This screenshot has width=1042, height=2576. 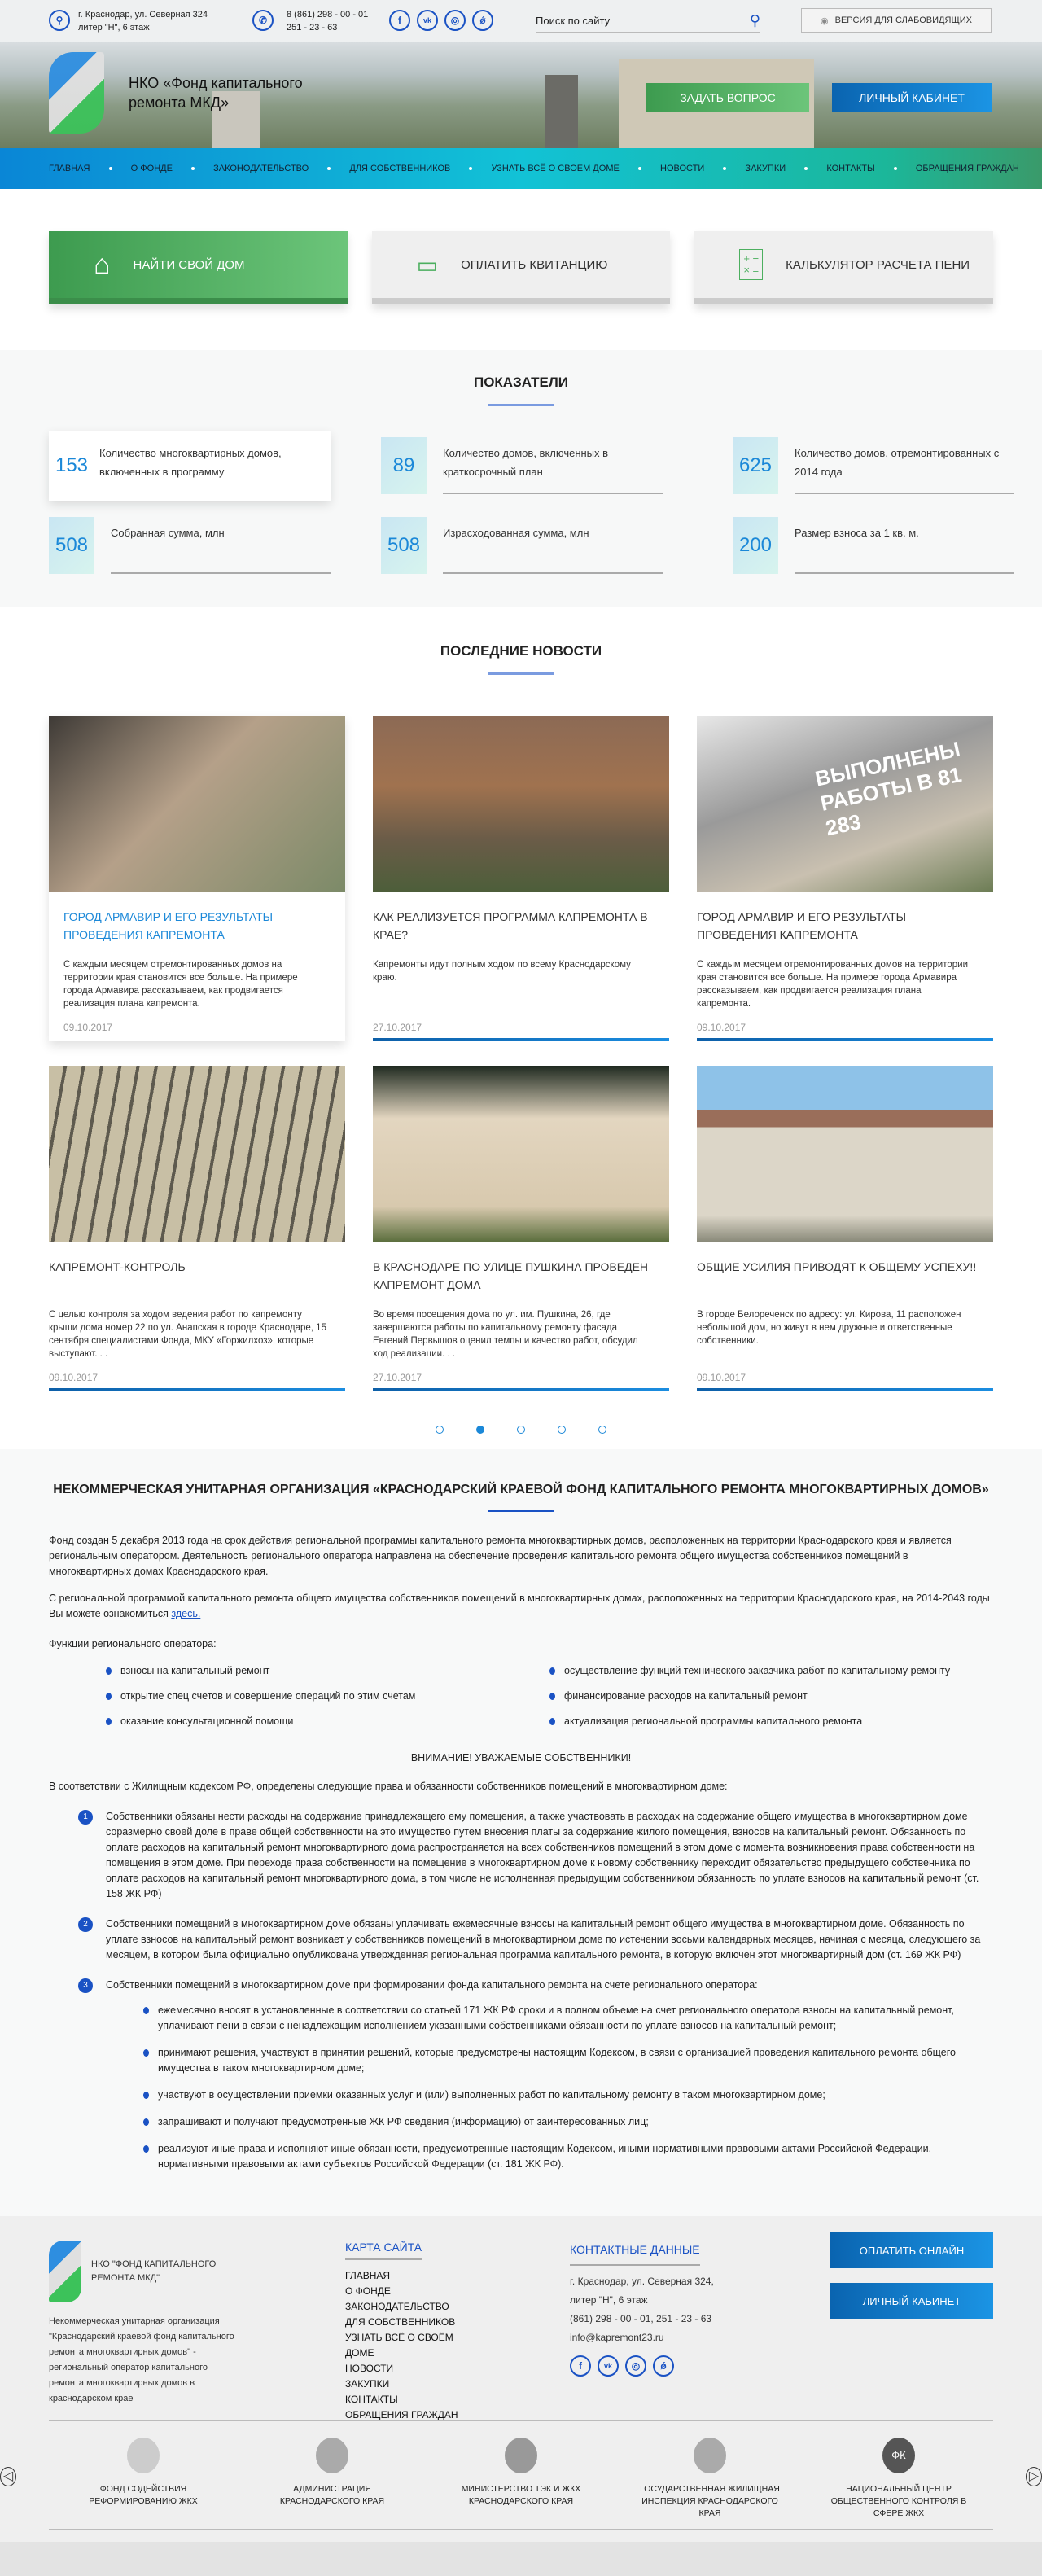 I want to click on program-link: здесь., so click(x=185, y=1613).